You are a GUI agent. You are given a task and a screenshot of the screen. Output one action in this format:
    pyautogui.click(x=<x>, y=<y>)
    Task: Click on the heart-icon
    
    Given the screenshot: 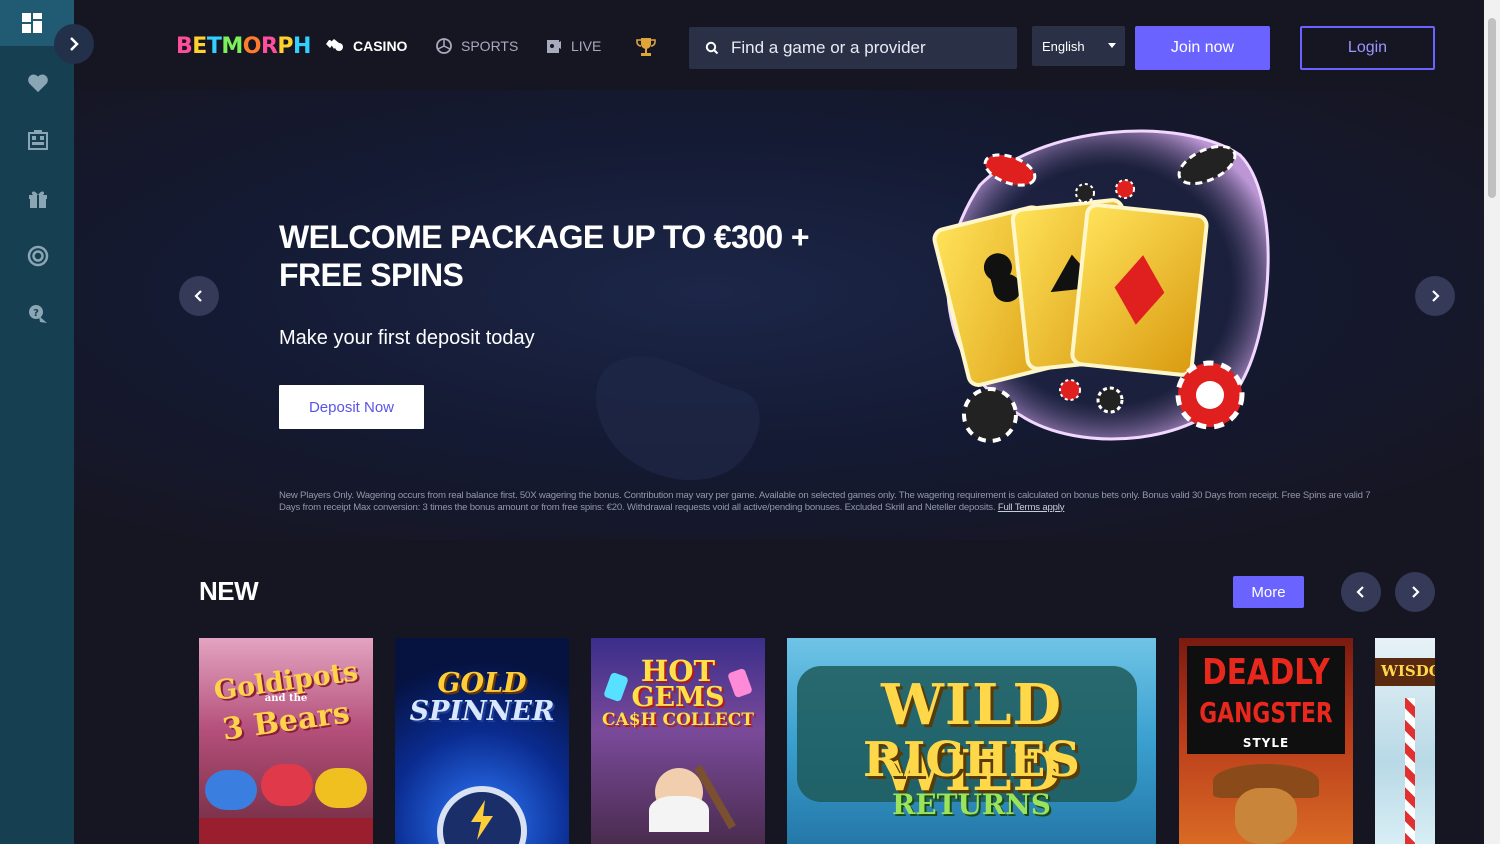 What is the action you would take?
    pyautogui.click(x=38, y=83)
    